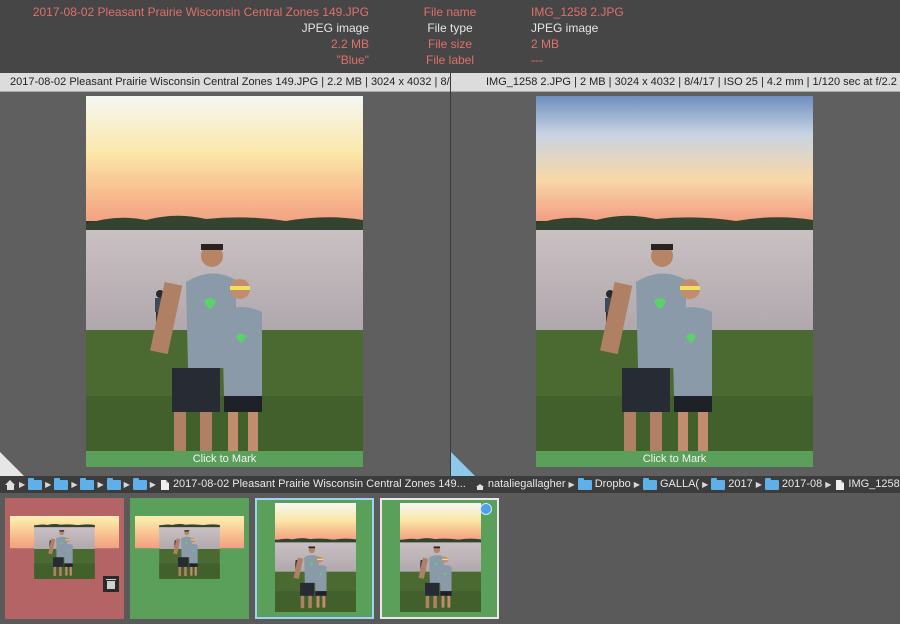 This screenshot has width=900, height=624. What do you see at coordinates (545, 44) in the screenshot?
I see `right-file-size: 2 MB` at bounding box center [545, 44].